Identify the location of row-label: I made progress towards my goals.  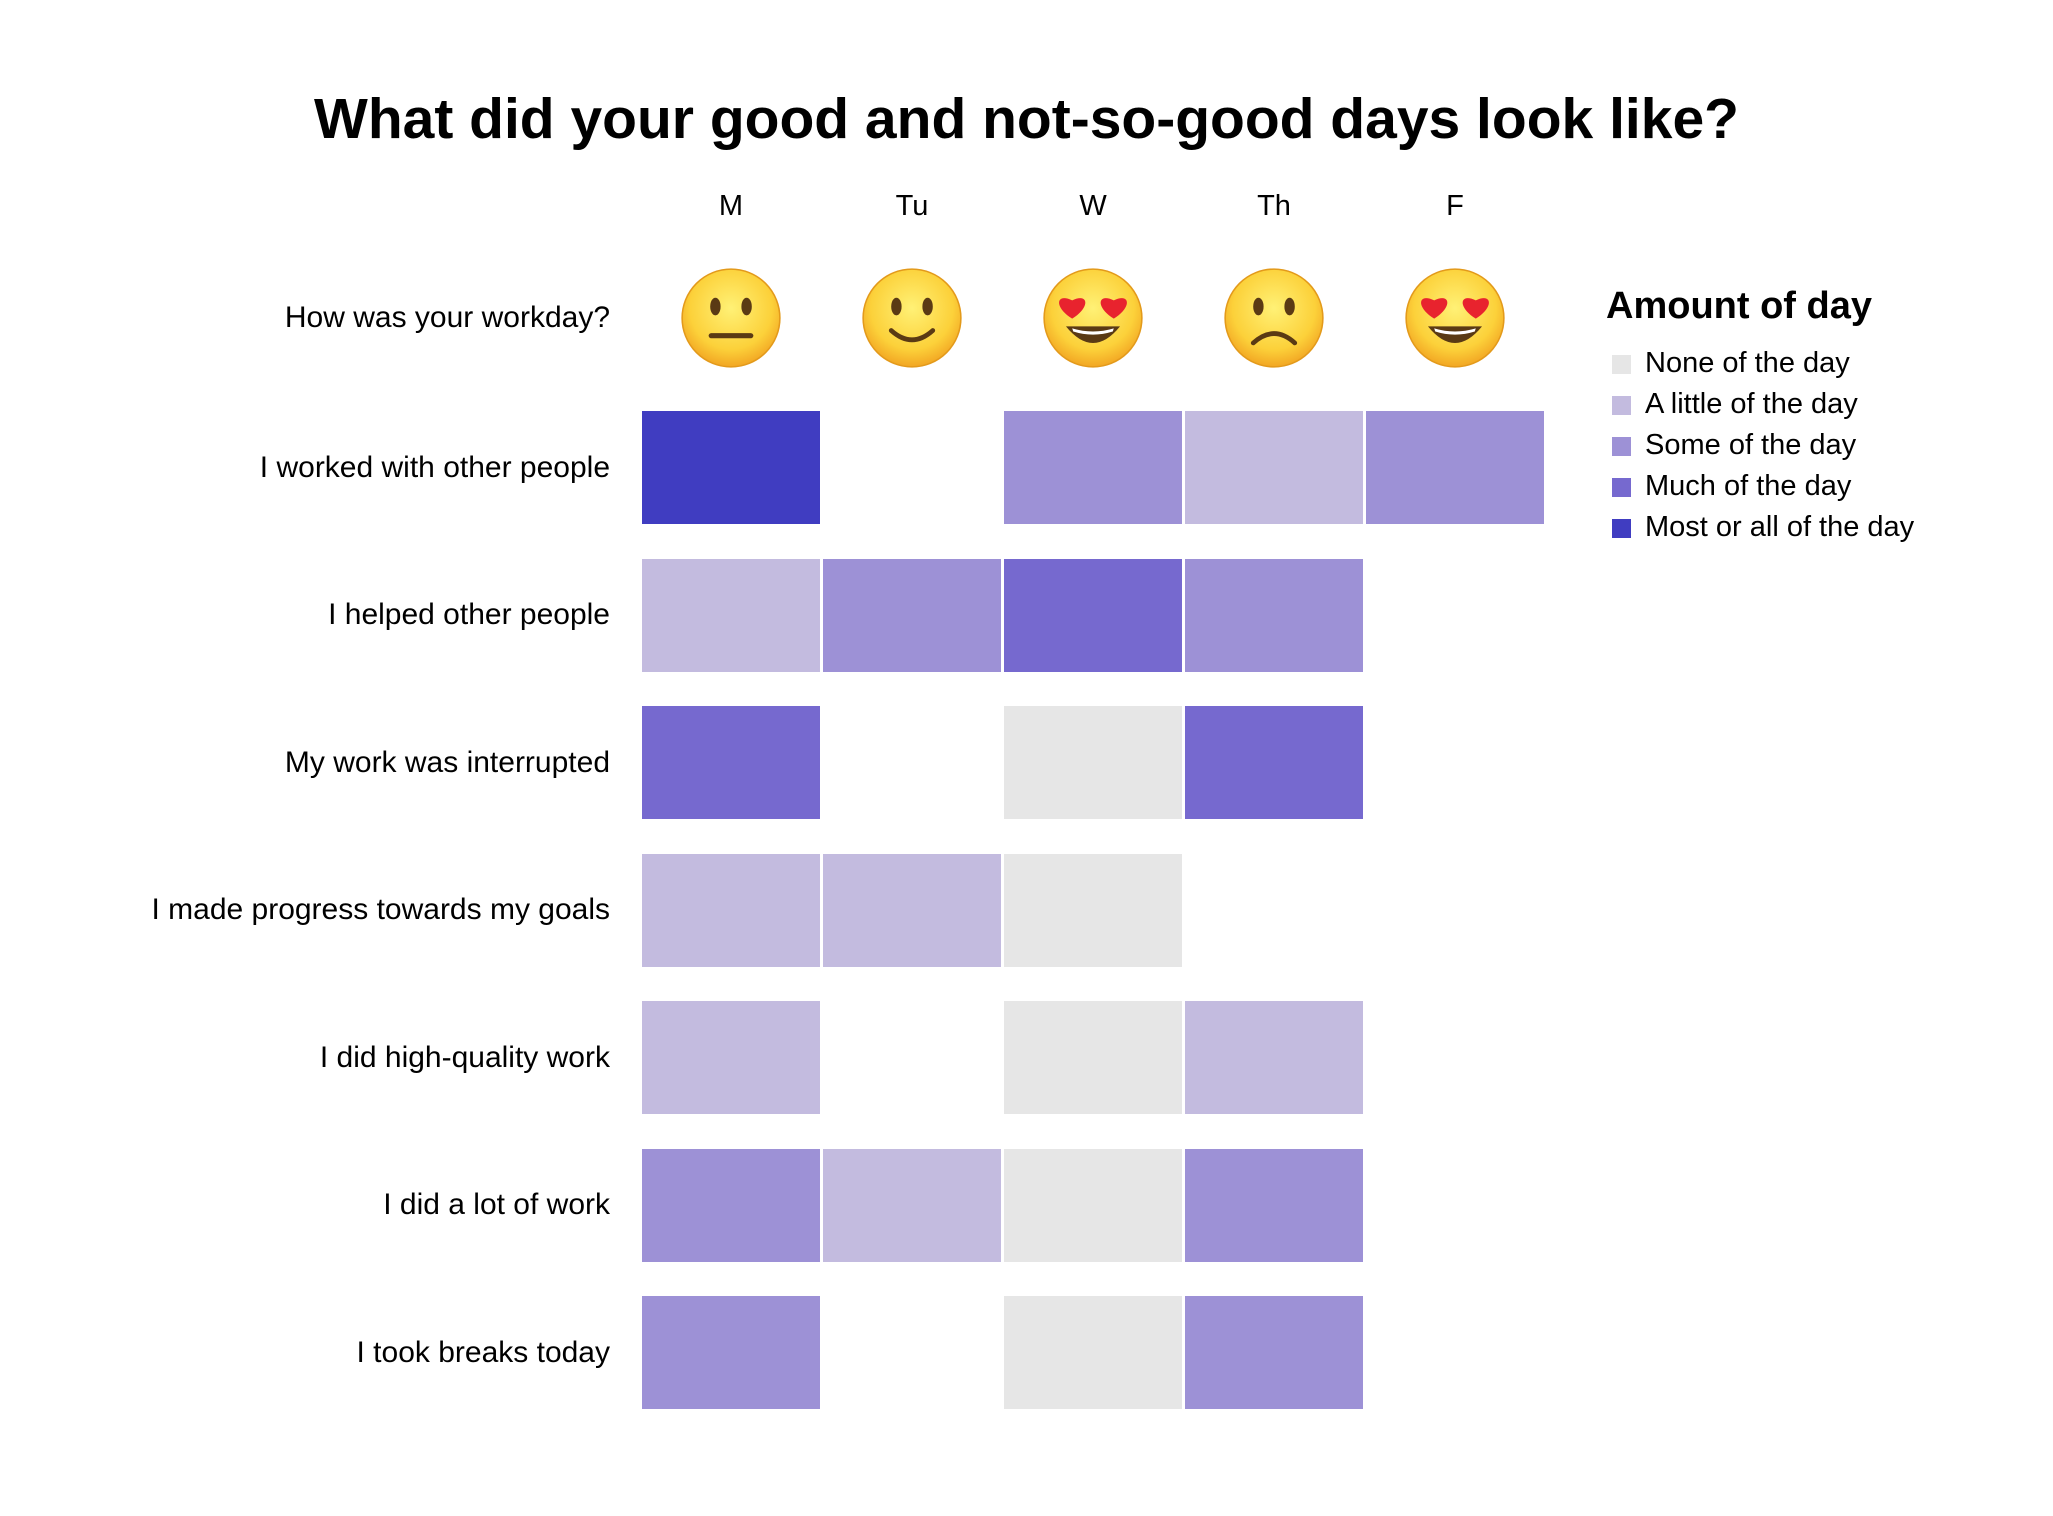
(380, 909).